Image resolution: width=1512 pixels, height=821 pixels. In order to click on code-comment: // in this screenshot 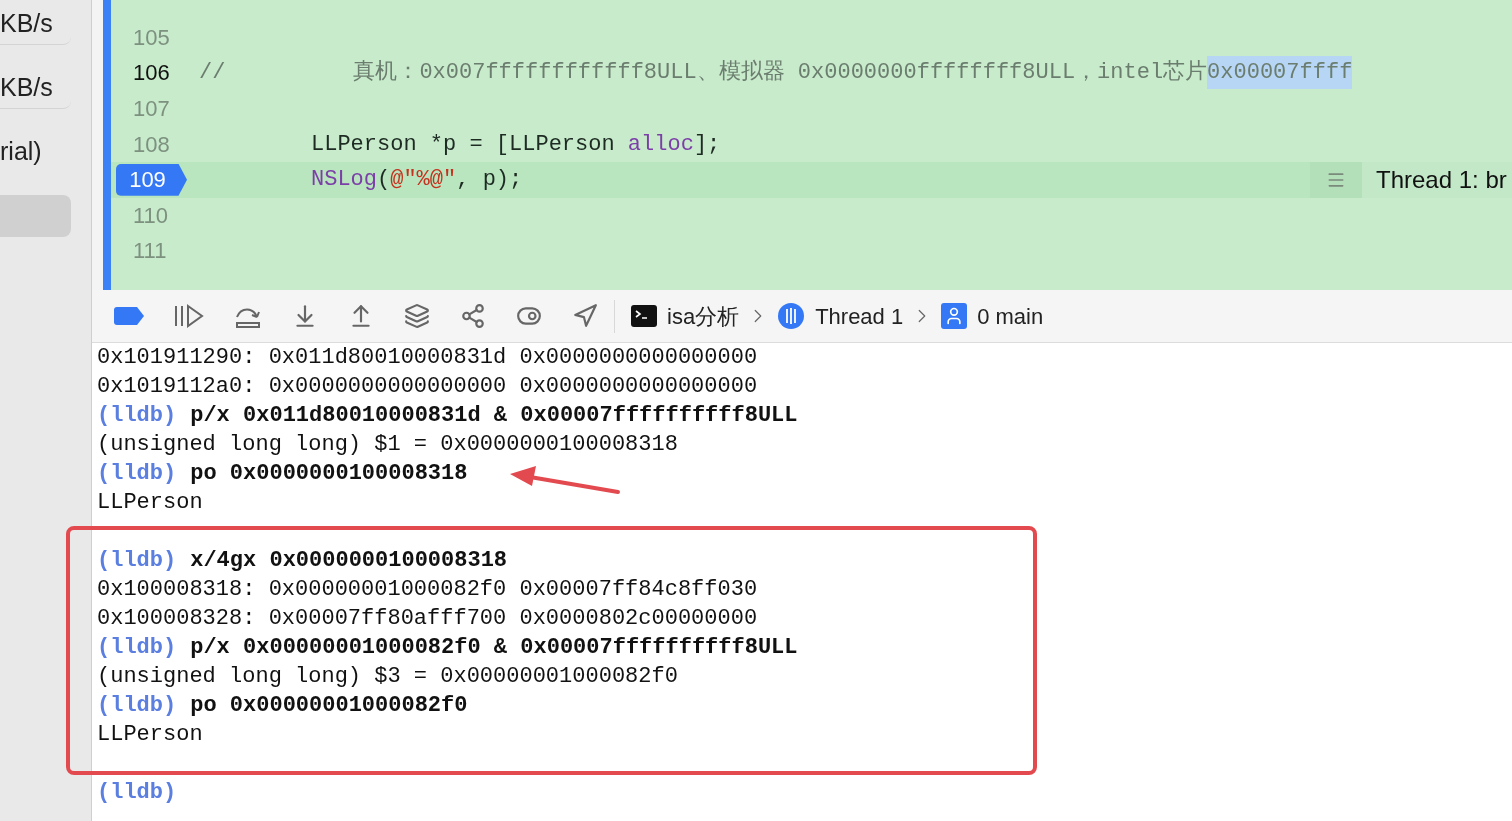, I will do `click(212, 73)`.